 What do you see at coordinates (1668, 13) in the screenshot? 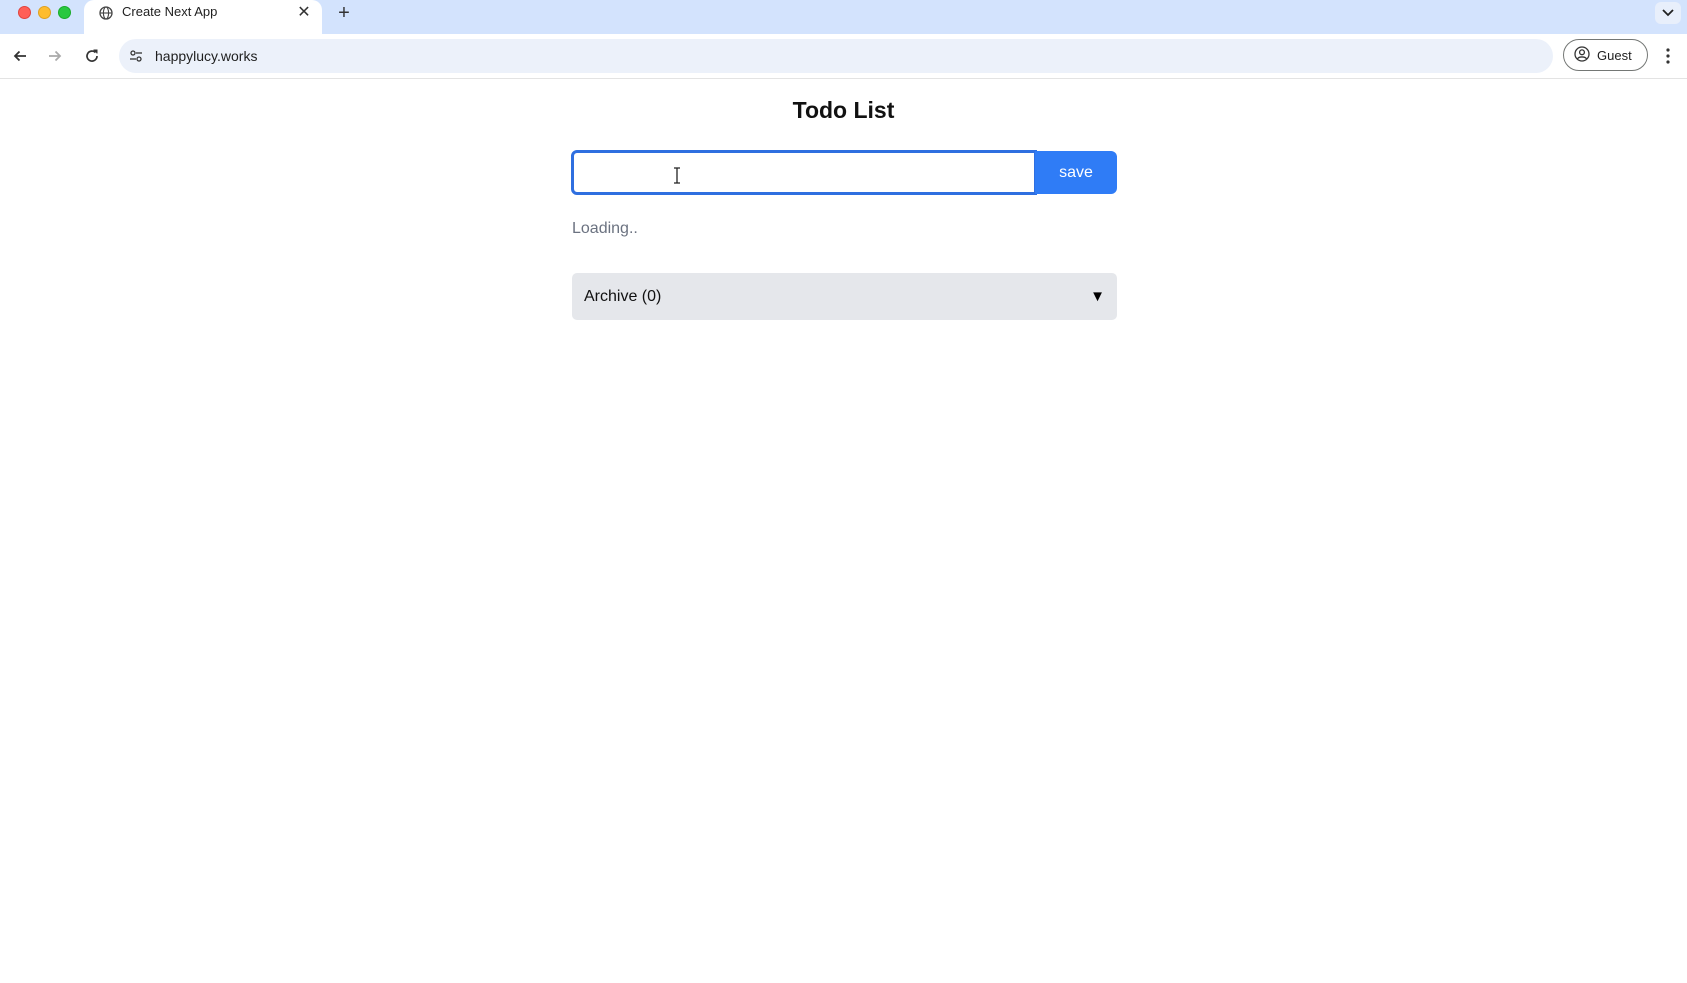
I see `chevron-down-icon` at bounding box center [1668, 13].